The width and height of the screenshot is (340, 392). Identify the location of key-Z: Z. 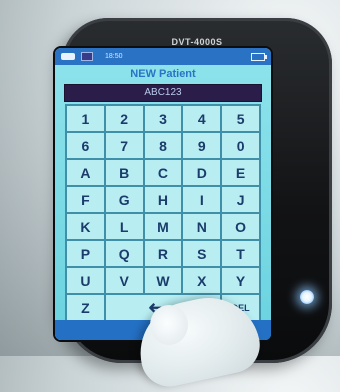
(85, 307).